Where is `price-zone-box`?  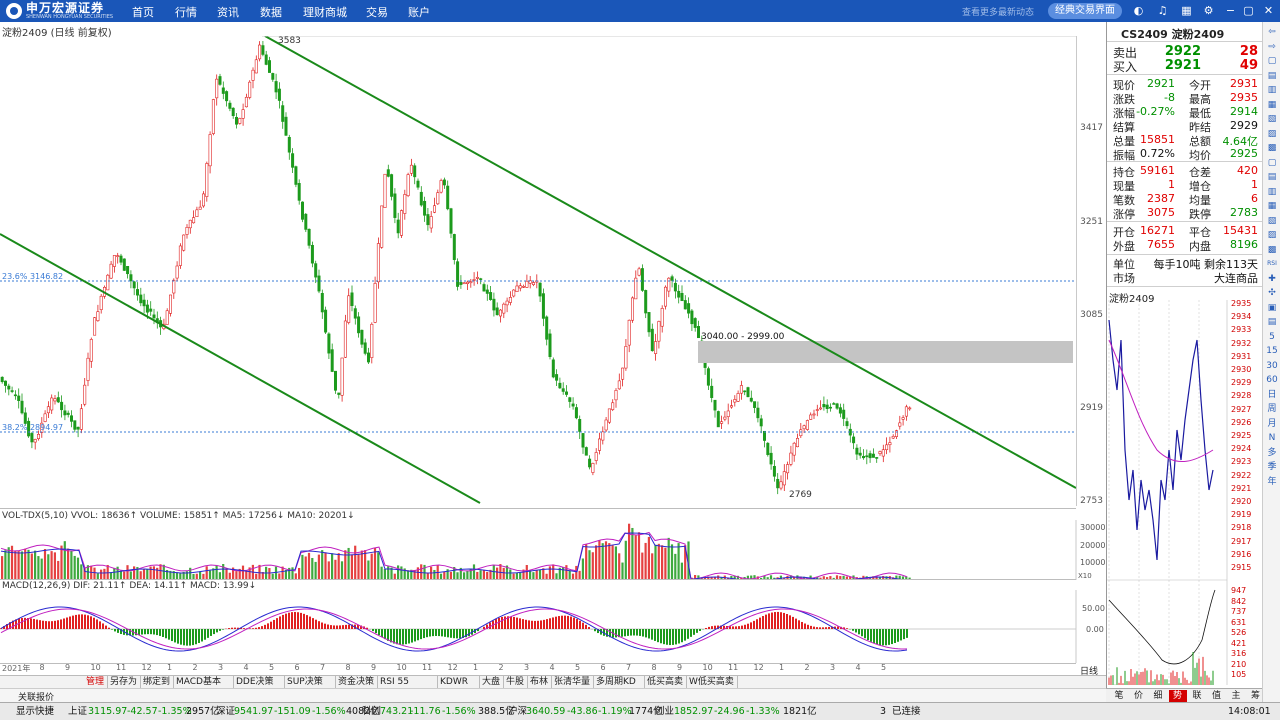 price-zone-box is located at coordinates (885, 352).